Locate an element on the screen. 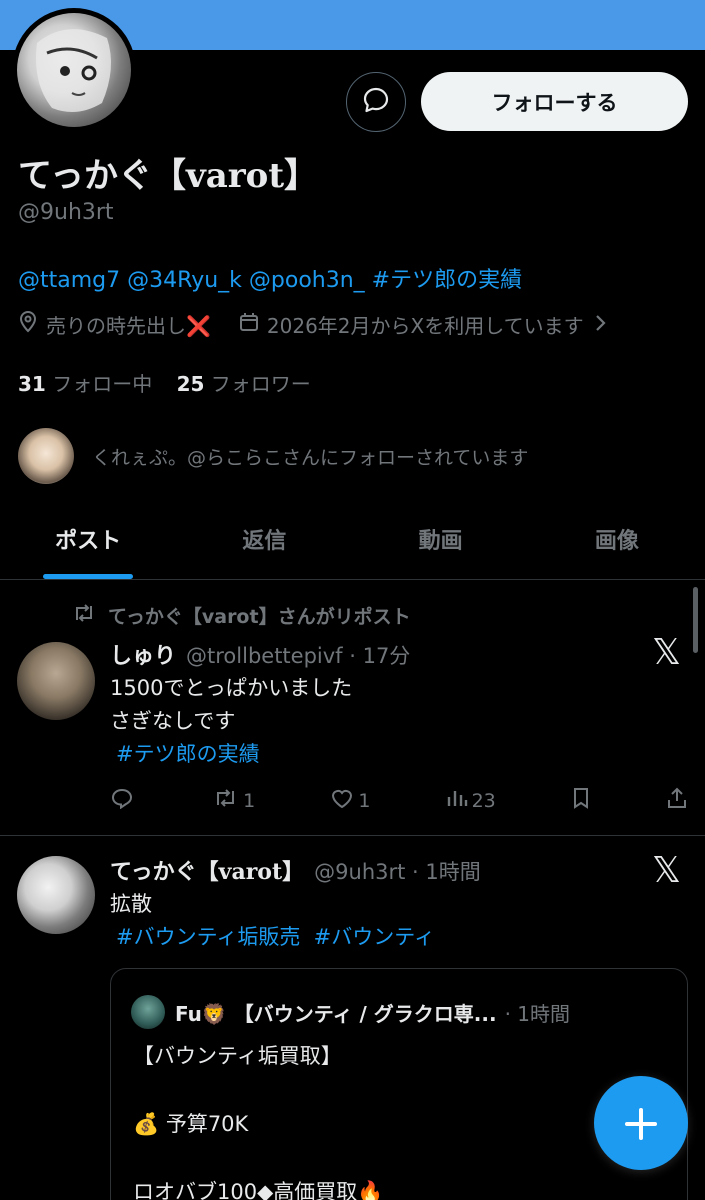 The height and width of the screenshot is (1200, 705). post-text: 拡散 #バウンティ垢販売 #バウンティ is located at coordinates (272, 921).